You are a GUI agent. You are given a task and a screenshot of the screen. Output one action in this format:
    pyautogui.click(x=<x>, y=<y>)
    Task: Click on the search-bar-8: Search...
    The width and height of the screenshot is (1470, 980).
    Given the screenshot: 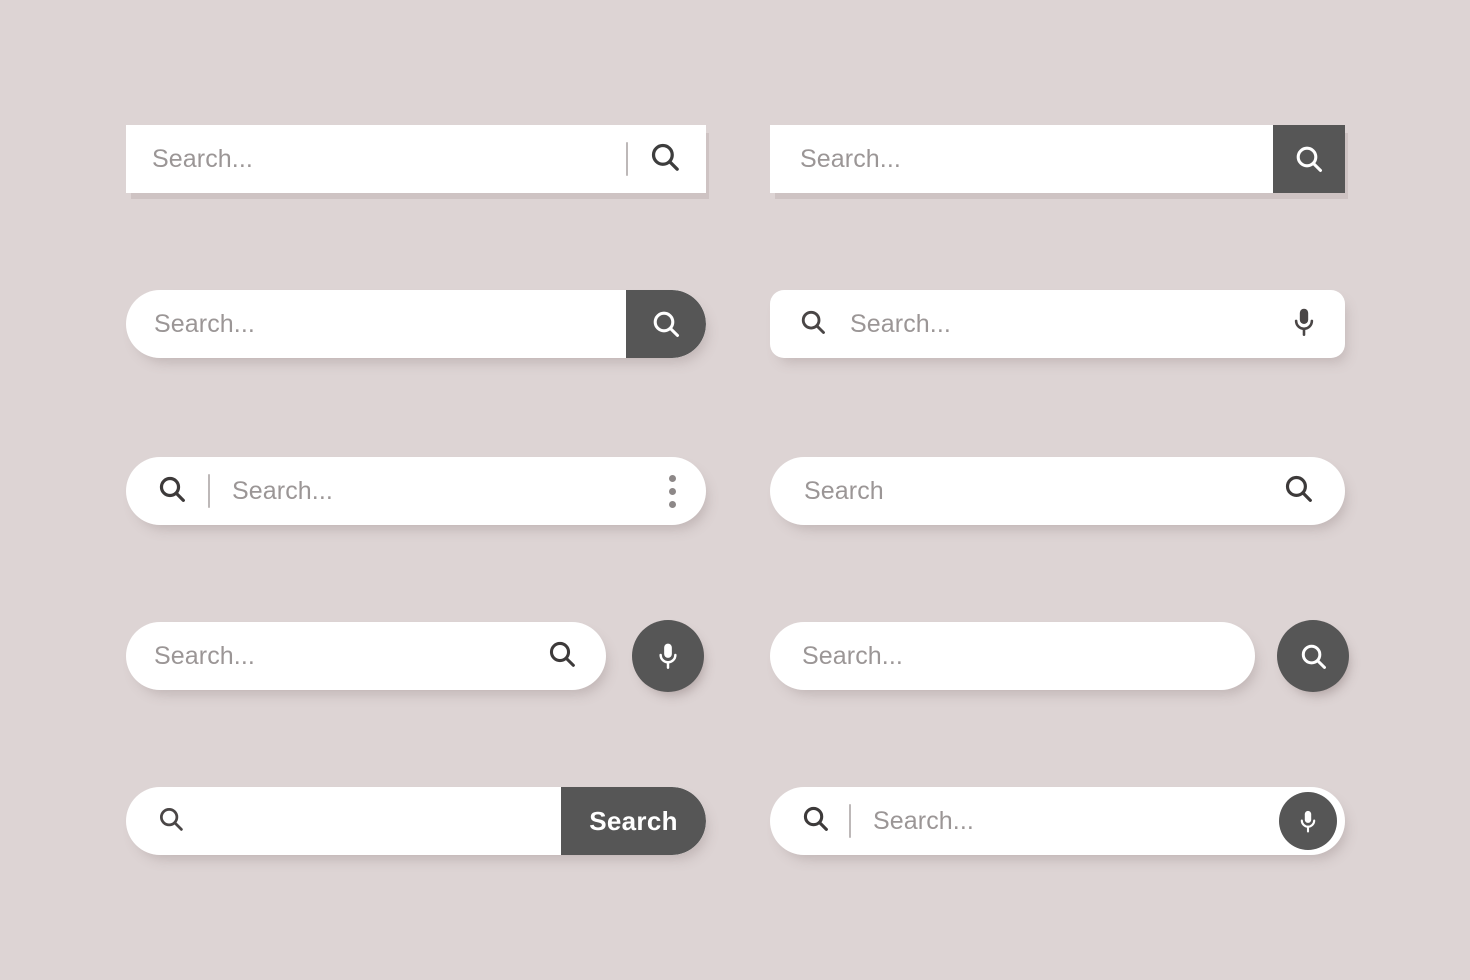 What is the action you would take?
    pyautogui.click(x=1059, y=656)
    